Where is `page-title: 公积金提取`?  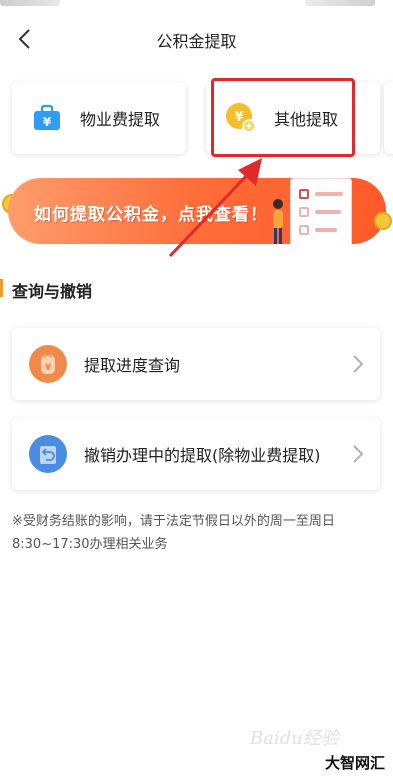
page-title: 公积金提取 is located at coordinates (196, 41).